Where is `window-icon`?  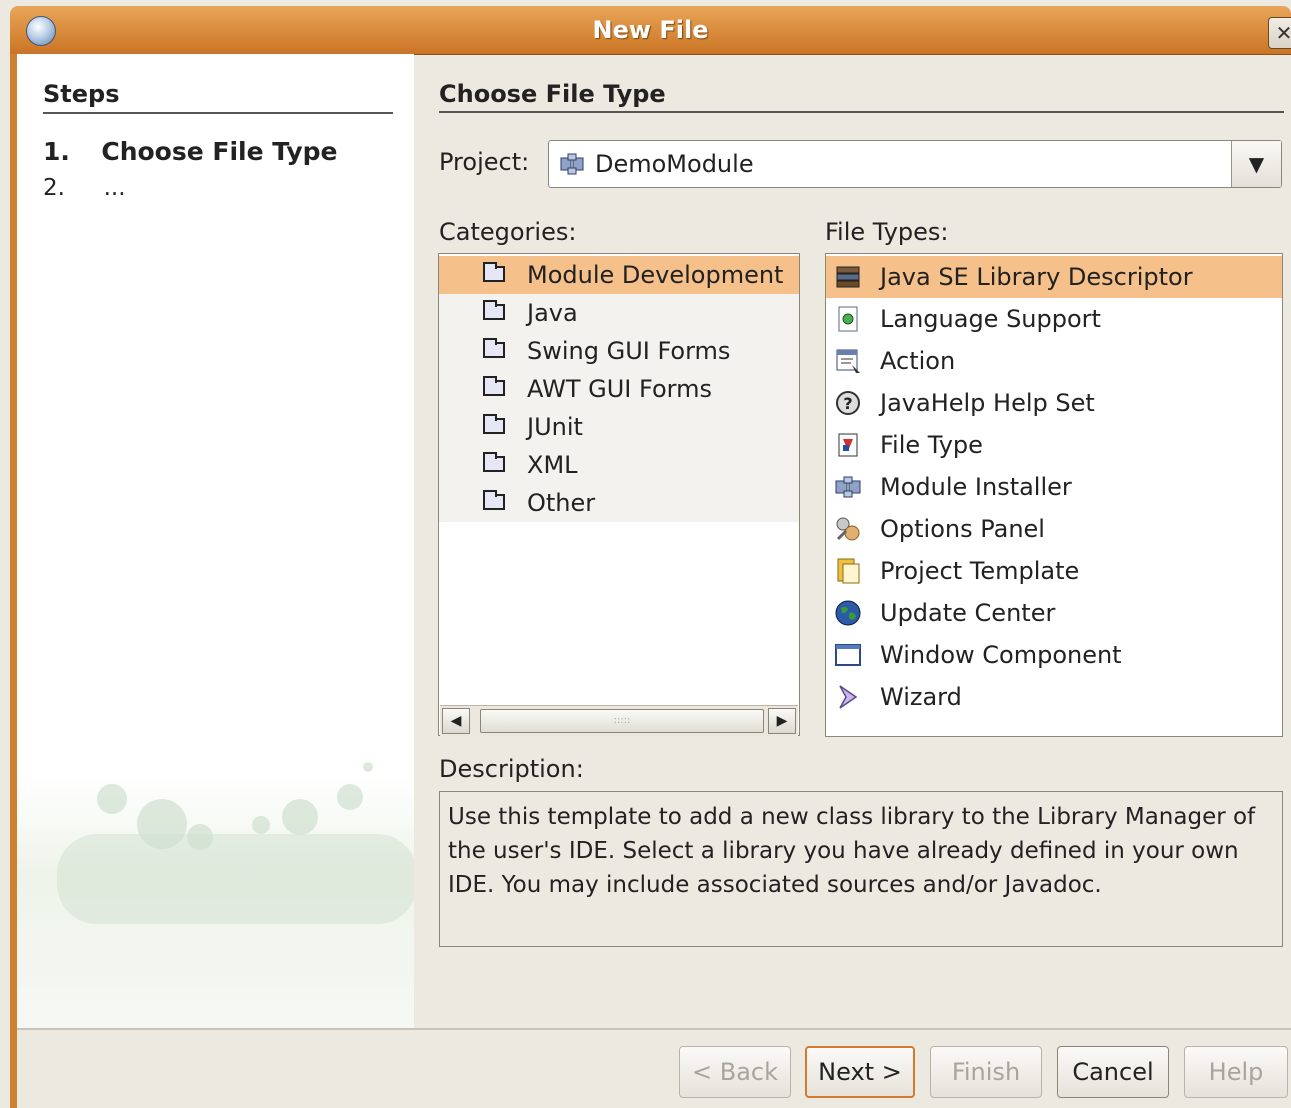 window-icon is located at coordinates (848, 655).